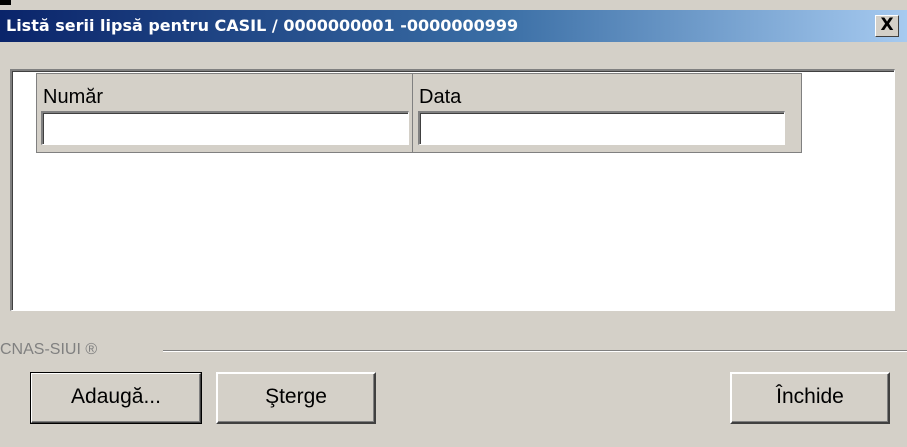 The height and width of the screenshot is (447, 907). What do you see at coordinates (225, 128) in the screenshot?
I see `number-input` at bounding box center [225, 128].